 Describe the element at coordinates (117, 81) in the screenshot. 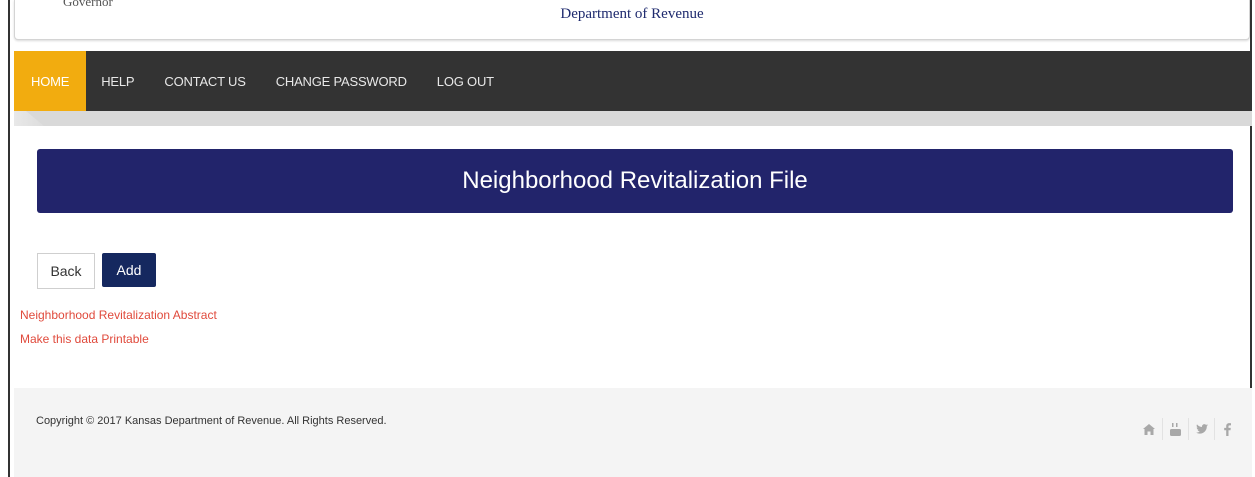

I see `nav-item-help: HELP` at that location.